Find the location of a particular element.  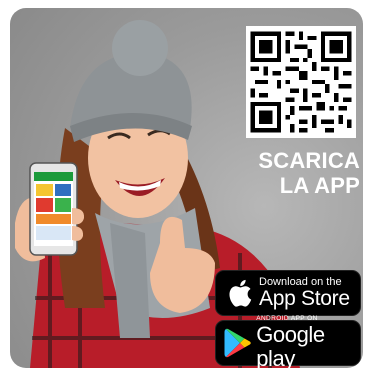

qr-code is located at coordinates (301, 82).